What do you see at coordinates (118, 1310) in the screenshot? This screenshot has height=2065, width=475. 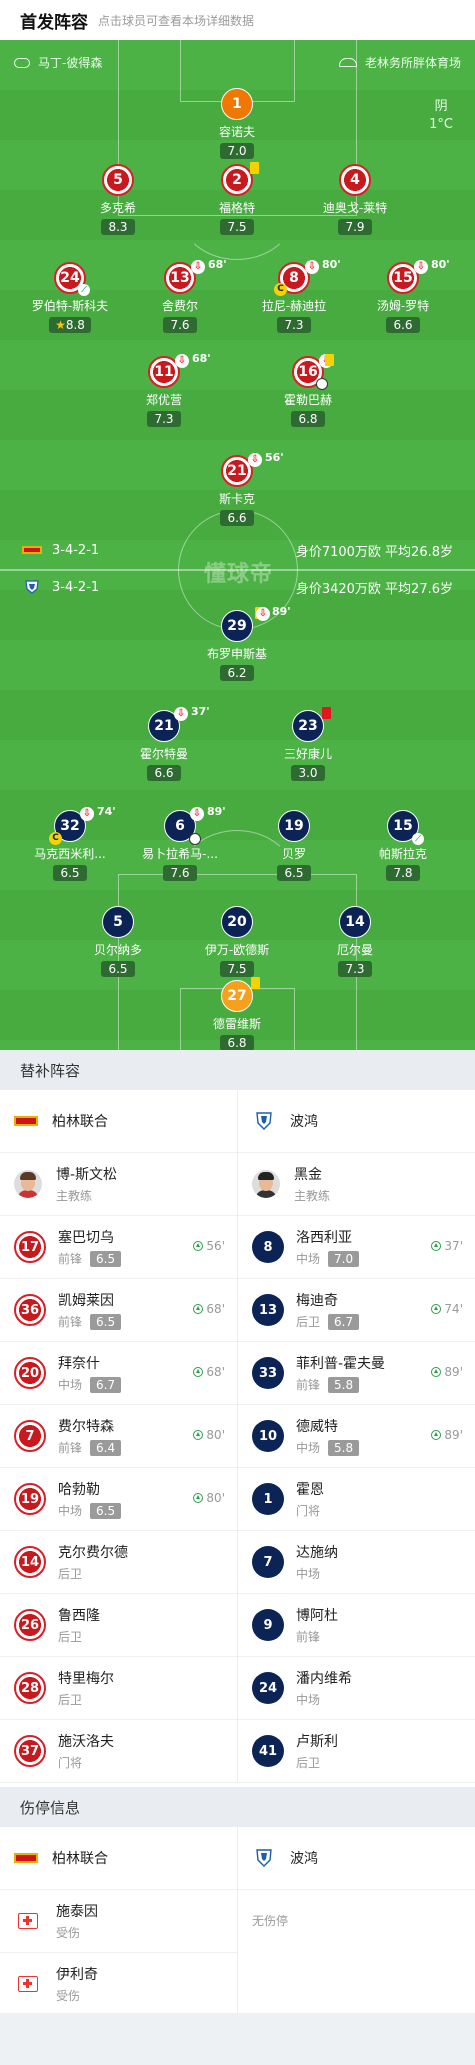 I see `bench-player-row: 36 凯姆莱因 前锋 6.5 68'` at bounding box center [118, 1310].